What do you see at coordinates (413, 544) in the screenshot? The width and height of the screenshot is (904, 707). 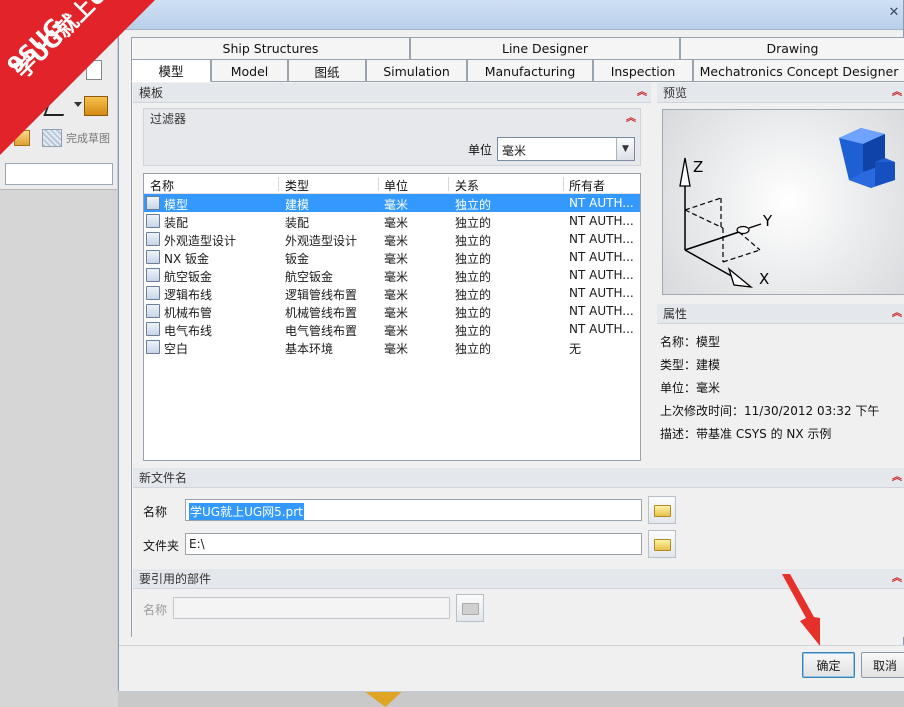 I see `folder-input: E:\` at bounding box center [413, 544].